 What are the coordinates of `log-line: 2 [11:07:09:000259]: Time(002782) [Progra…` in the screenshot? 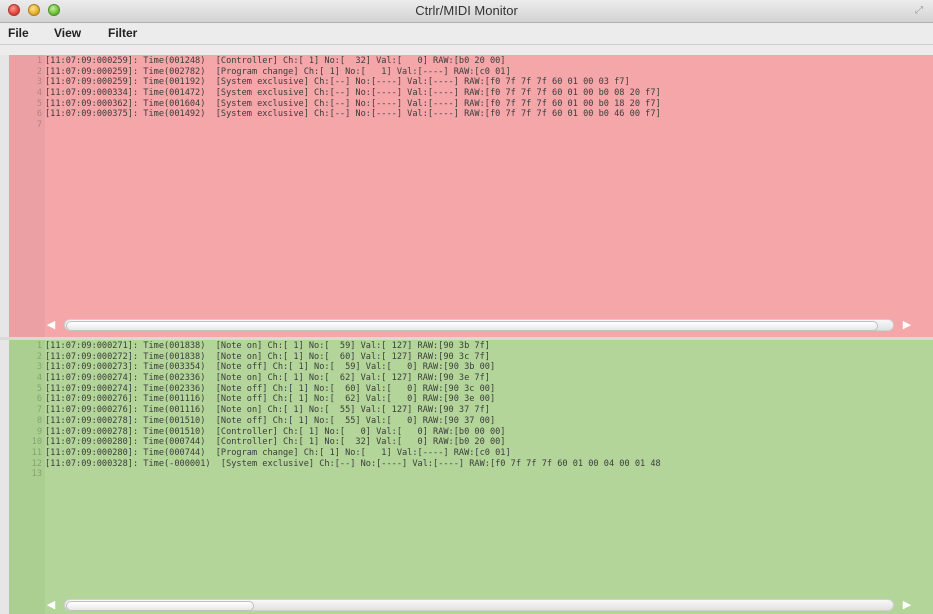 It's located at (335, 72).